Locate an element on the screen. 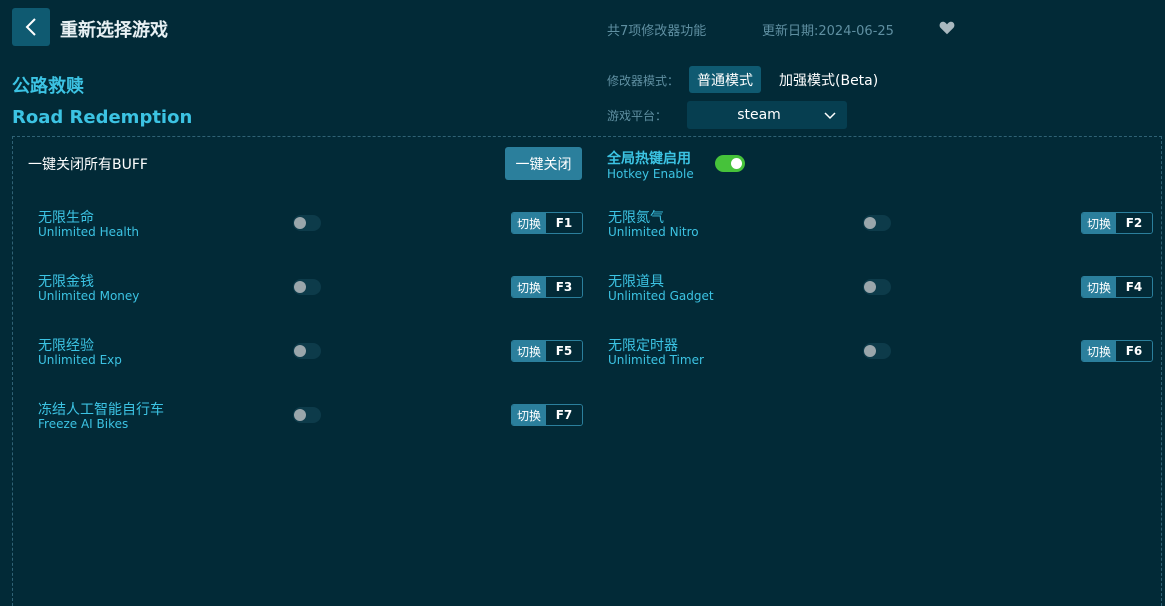 Image resolution: width=1165 pixels, height=606 pixels. option-hotkey: 切换 F4 is located at coordinates (1117, 287).